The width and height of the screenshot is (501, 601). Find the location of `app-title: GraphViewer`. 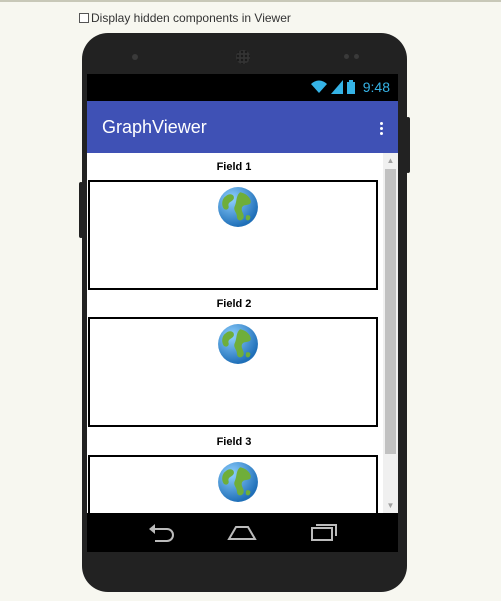

app-title: GraphViewer is located at coordinates (154, 127).